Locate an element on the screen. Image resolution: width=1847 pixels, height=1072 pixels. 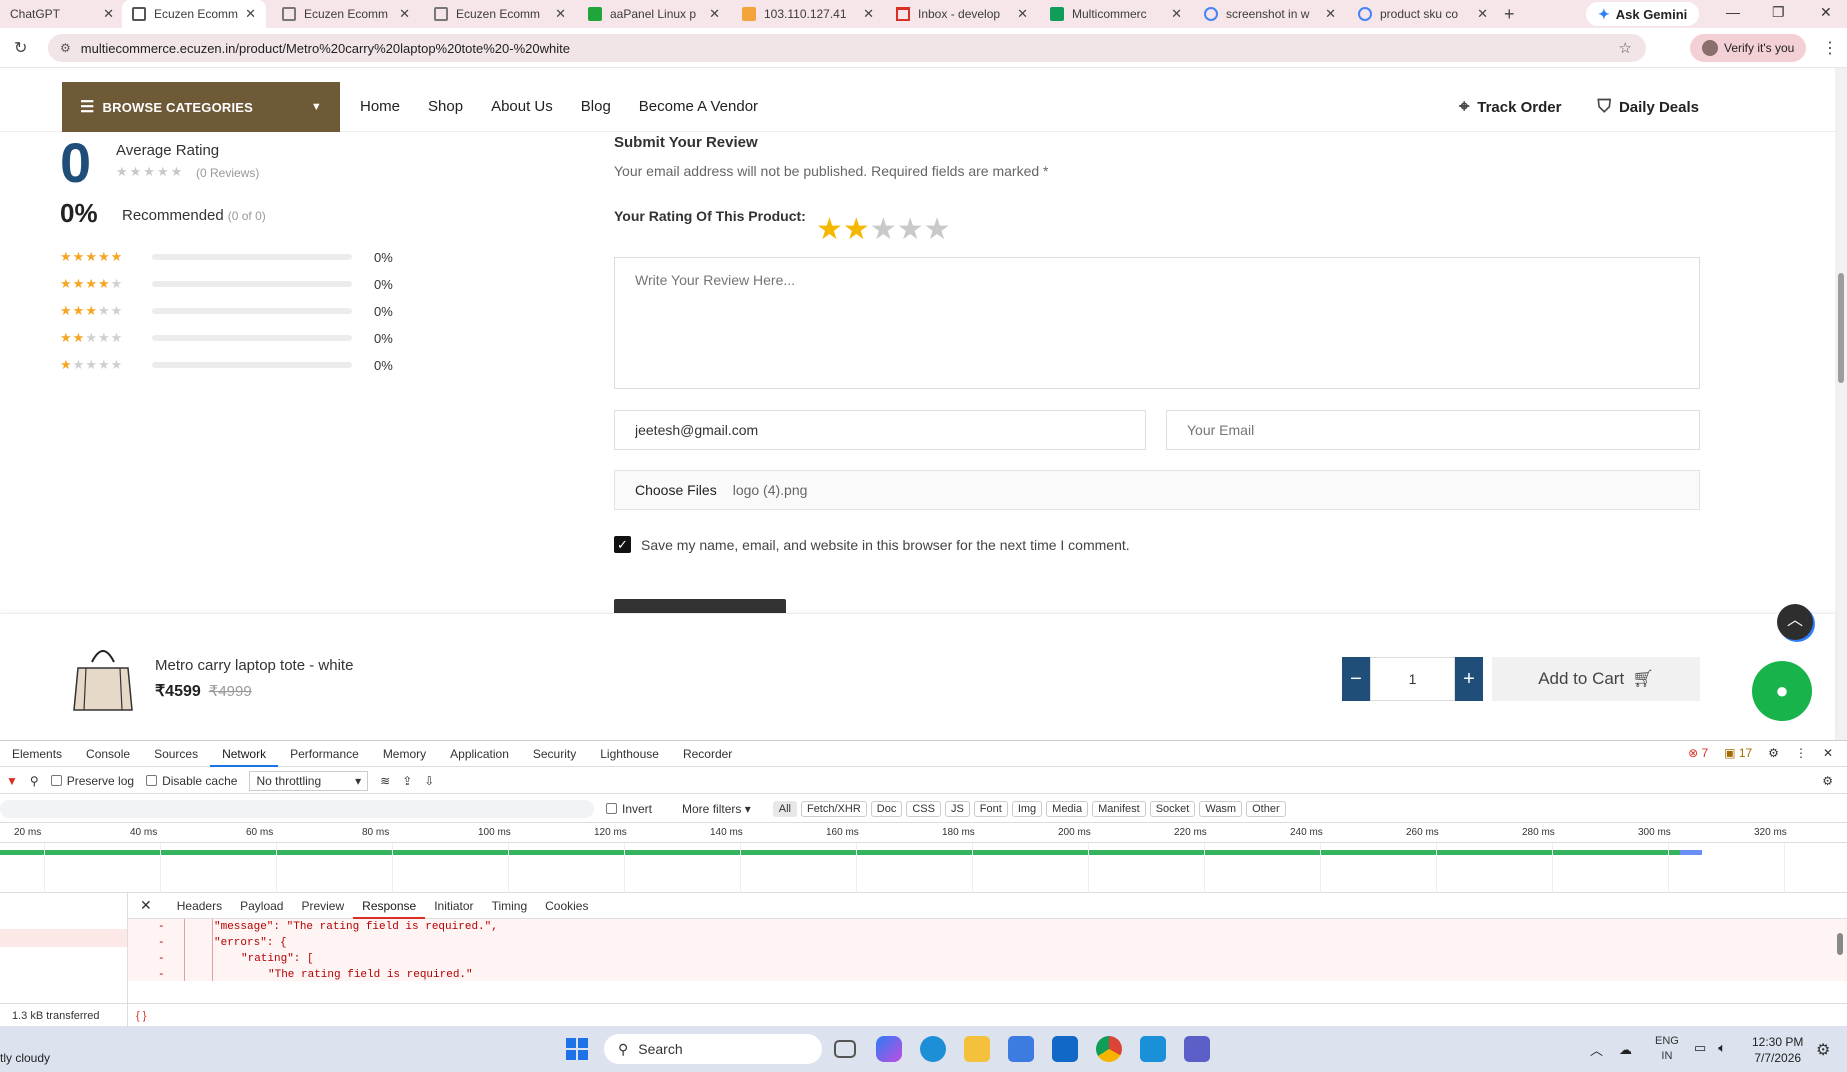
file-upload: Choose Files logo (4).png is located at coordinates (1157, 490).